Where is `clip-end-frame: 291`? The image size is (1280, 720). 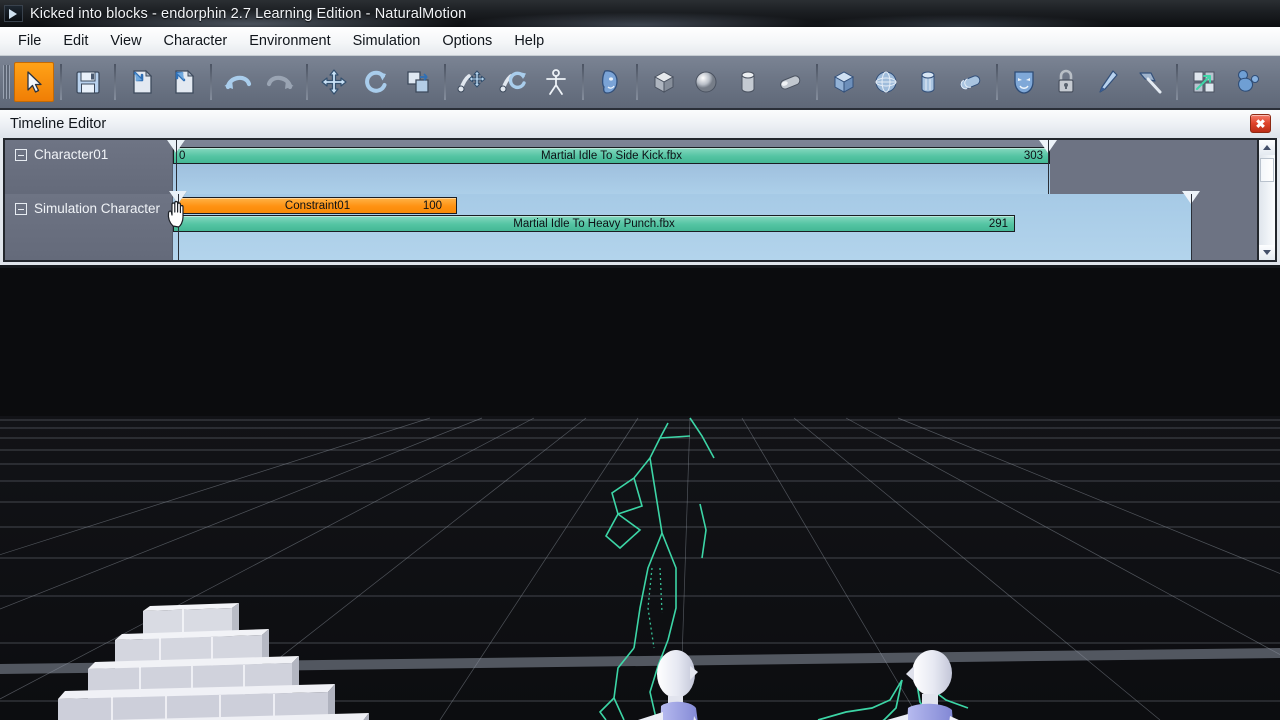
clip-end-frame: 291 is located at coordinates (998, 223).